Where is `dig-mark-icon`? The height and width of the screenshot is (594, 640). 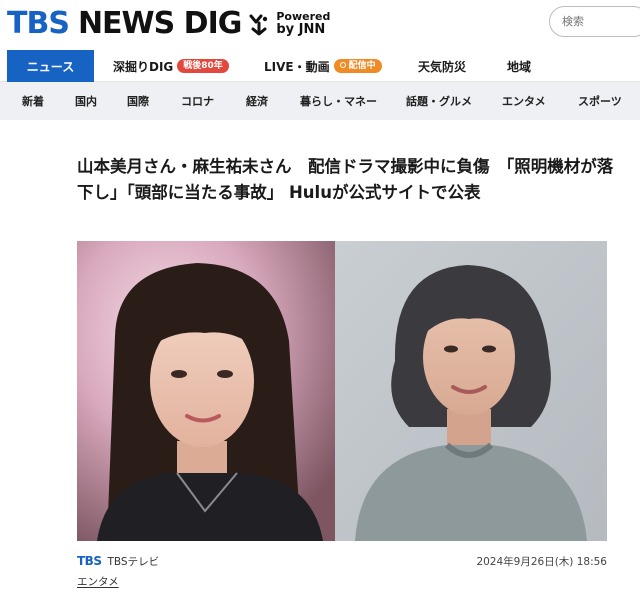
dig-mark-icon is located at coordinates (259, 24).